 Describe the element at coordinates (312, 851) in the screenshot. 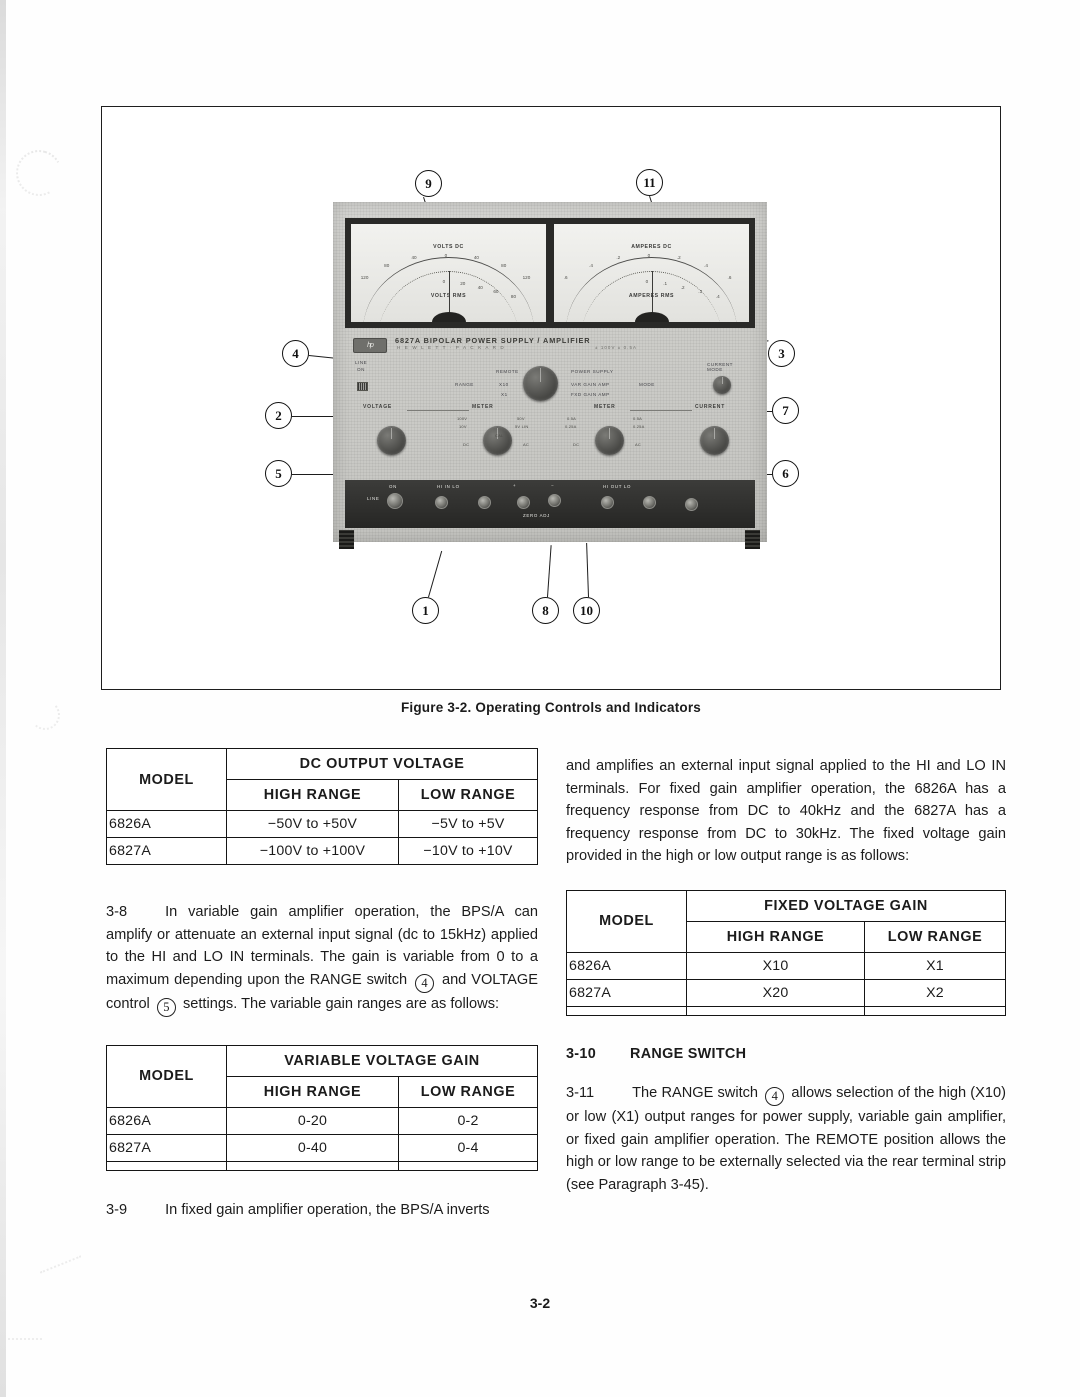

I see `dc-row1-high: −100V to +100V` at that location.